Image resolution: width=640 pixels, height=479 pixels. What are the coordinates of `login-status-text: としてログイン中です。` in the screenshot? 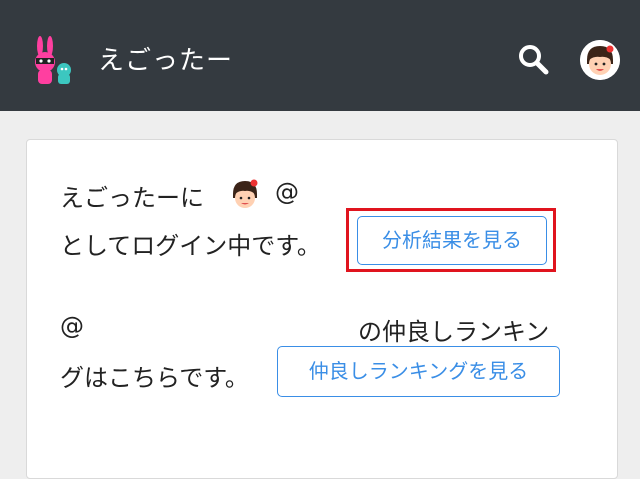 It's located at (190, 246).